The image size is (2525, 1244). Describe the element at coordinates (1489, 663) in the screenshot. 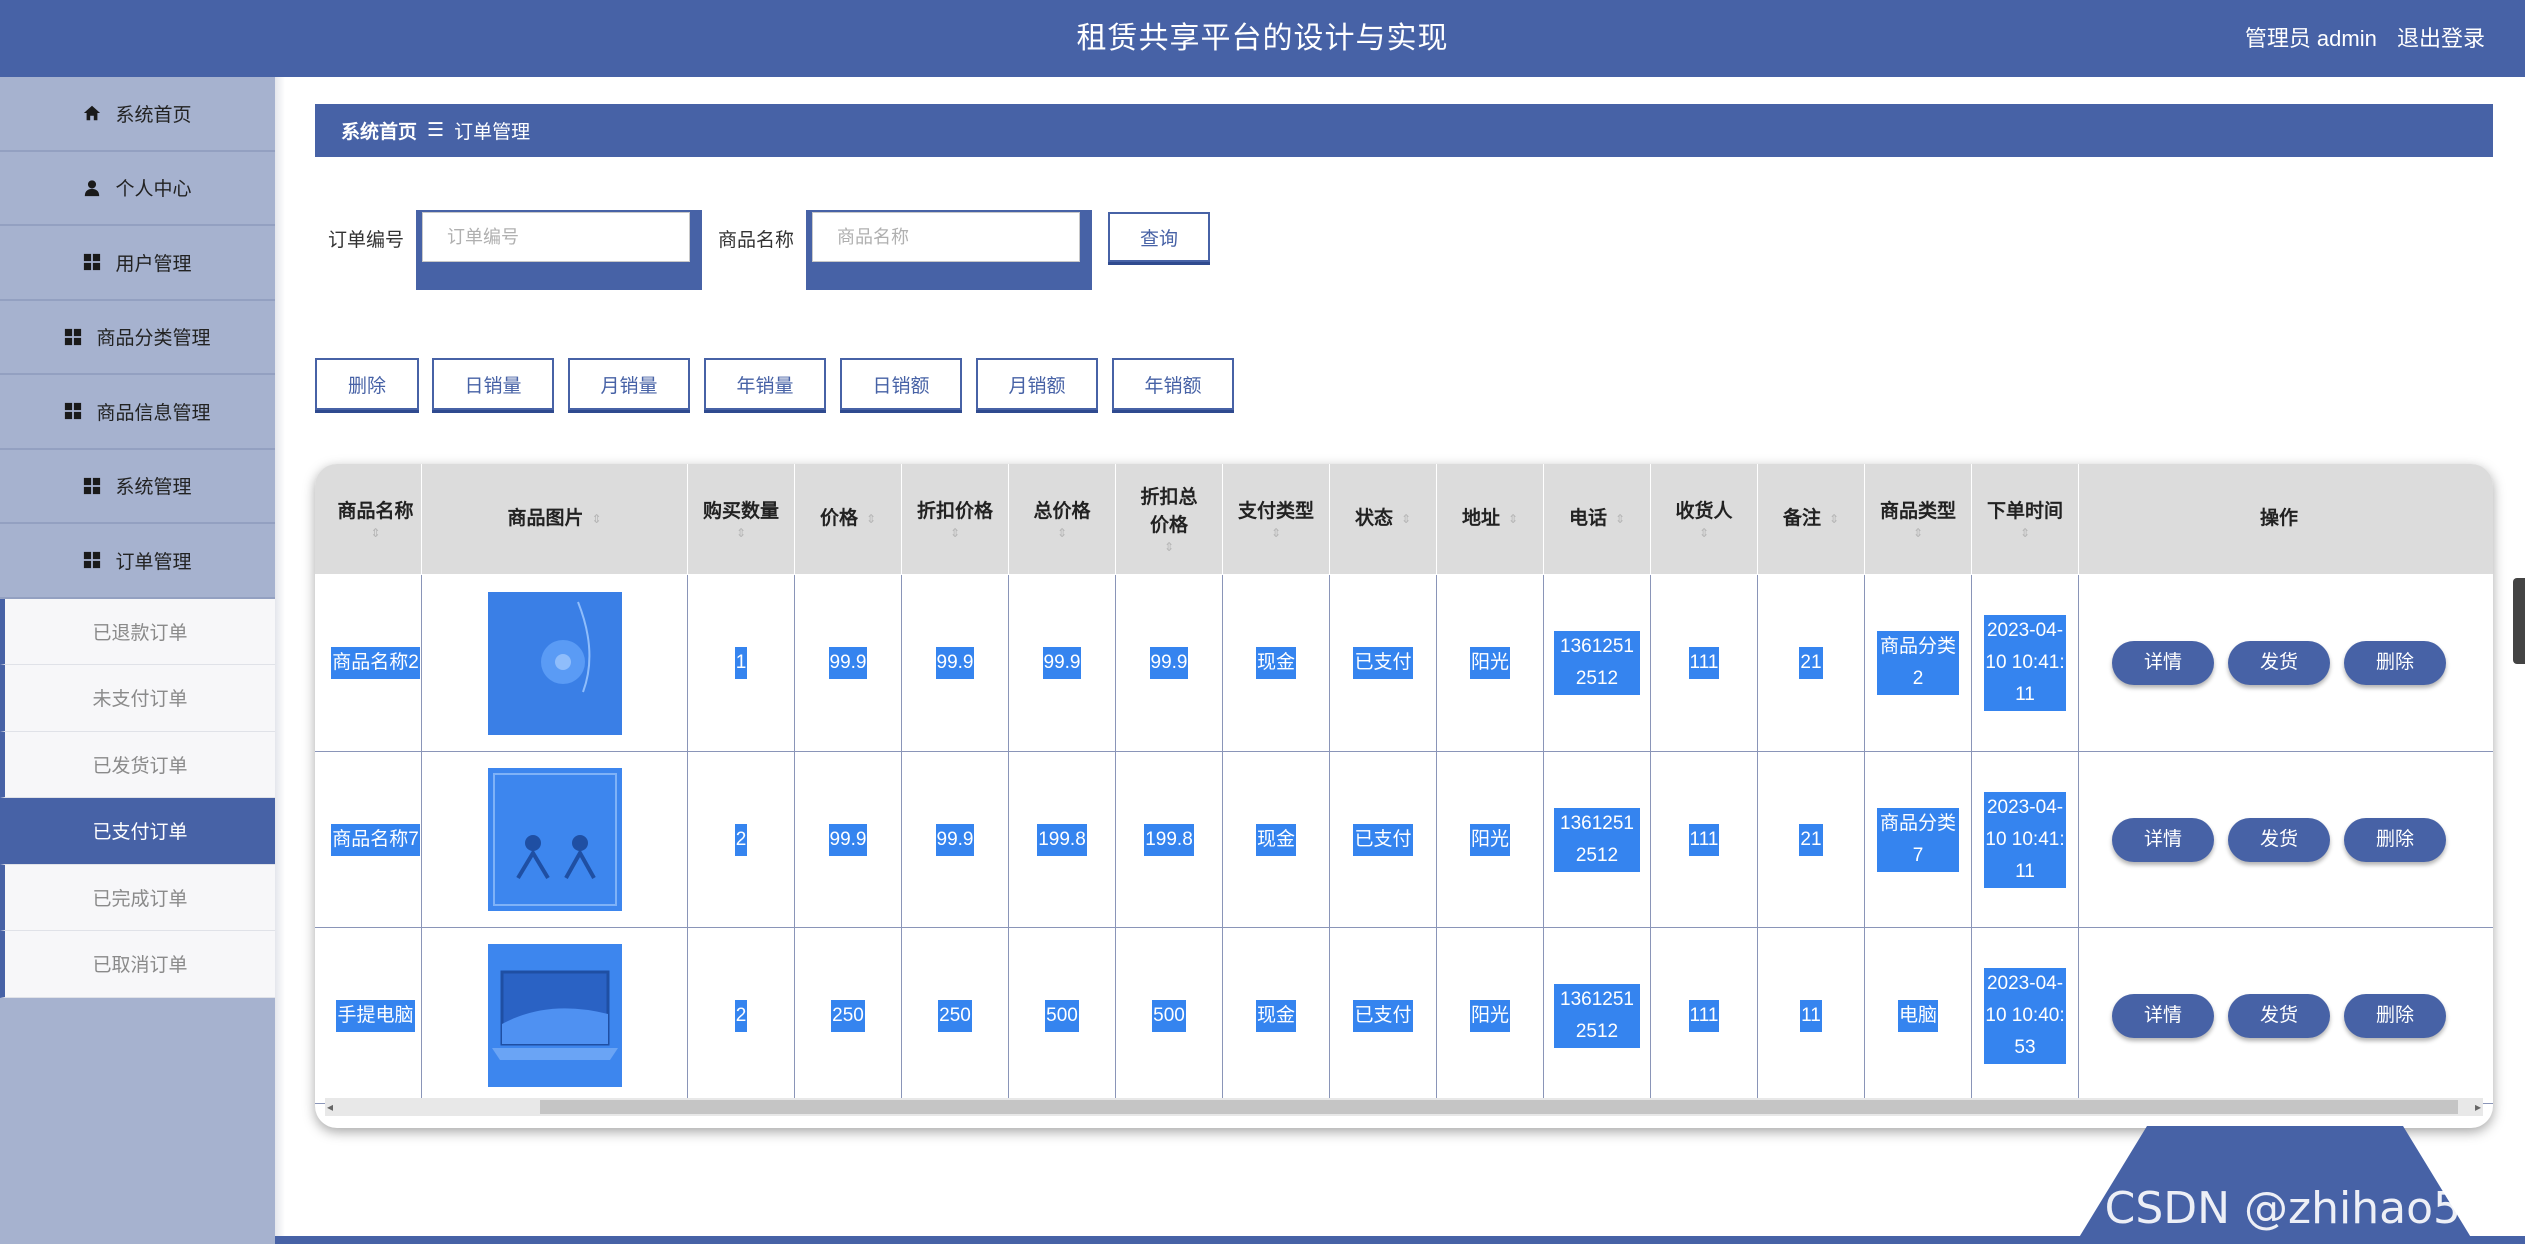

I see `cell-text: 阳光` at that location.